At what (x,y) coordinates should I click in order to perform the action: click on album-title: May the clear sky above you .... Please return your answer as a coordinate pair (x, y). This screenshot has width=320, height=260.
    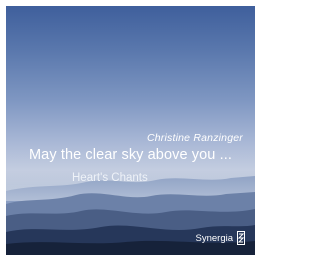
    Looking at the image, I should click on (130, 155).